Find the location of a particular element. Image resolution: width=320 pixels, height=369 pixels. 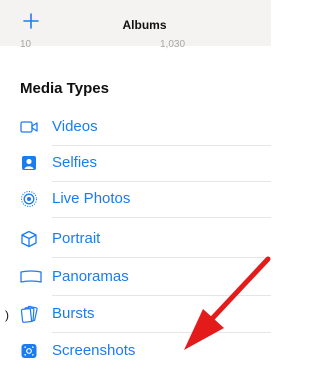

list-item-label: Selfies is located at coordinates (75, 162).